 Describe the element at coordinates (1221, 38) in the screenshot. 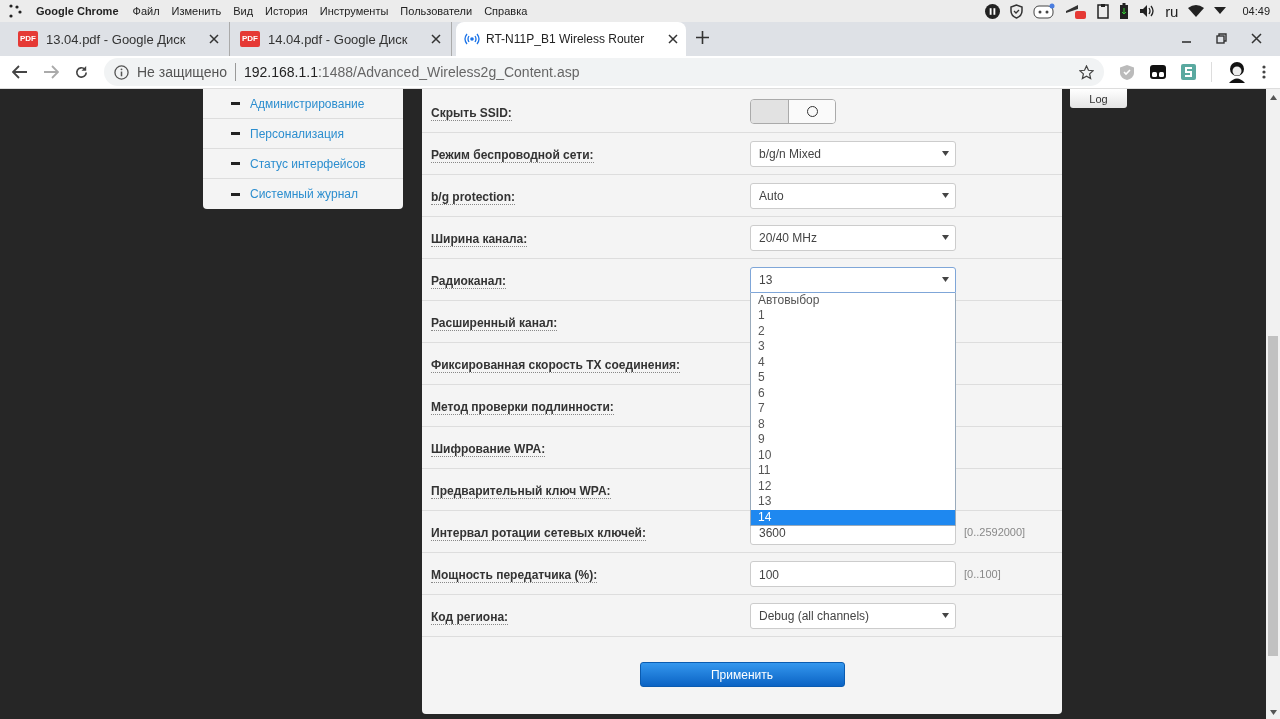

I see `restore-icon` at that location.